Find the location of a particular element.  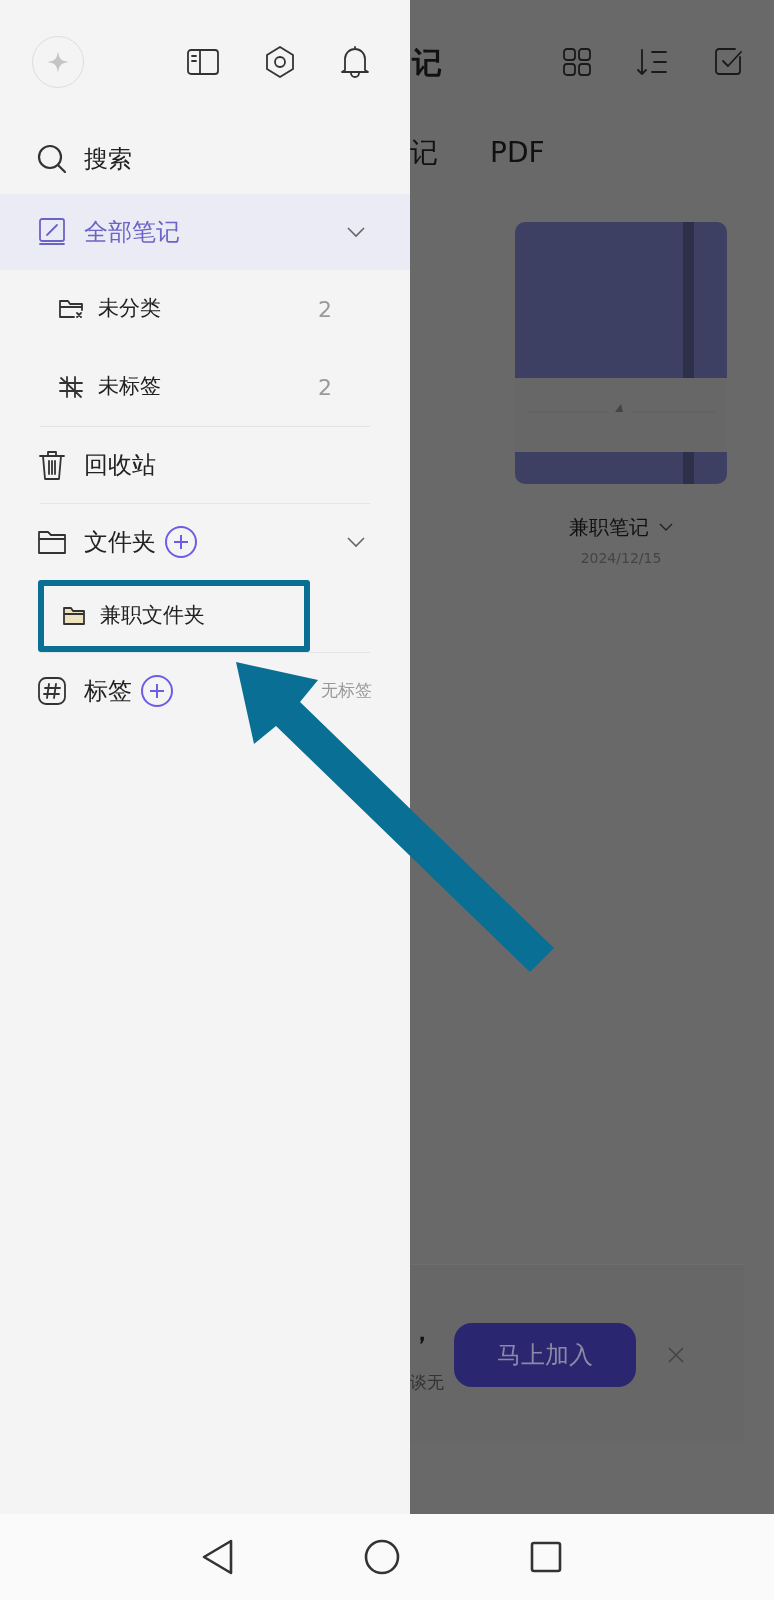

join-button: 马上加入 is located at coordinates (545, 1354).